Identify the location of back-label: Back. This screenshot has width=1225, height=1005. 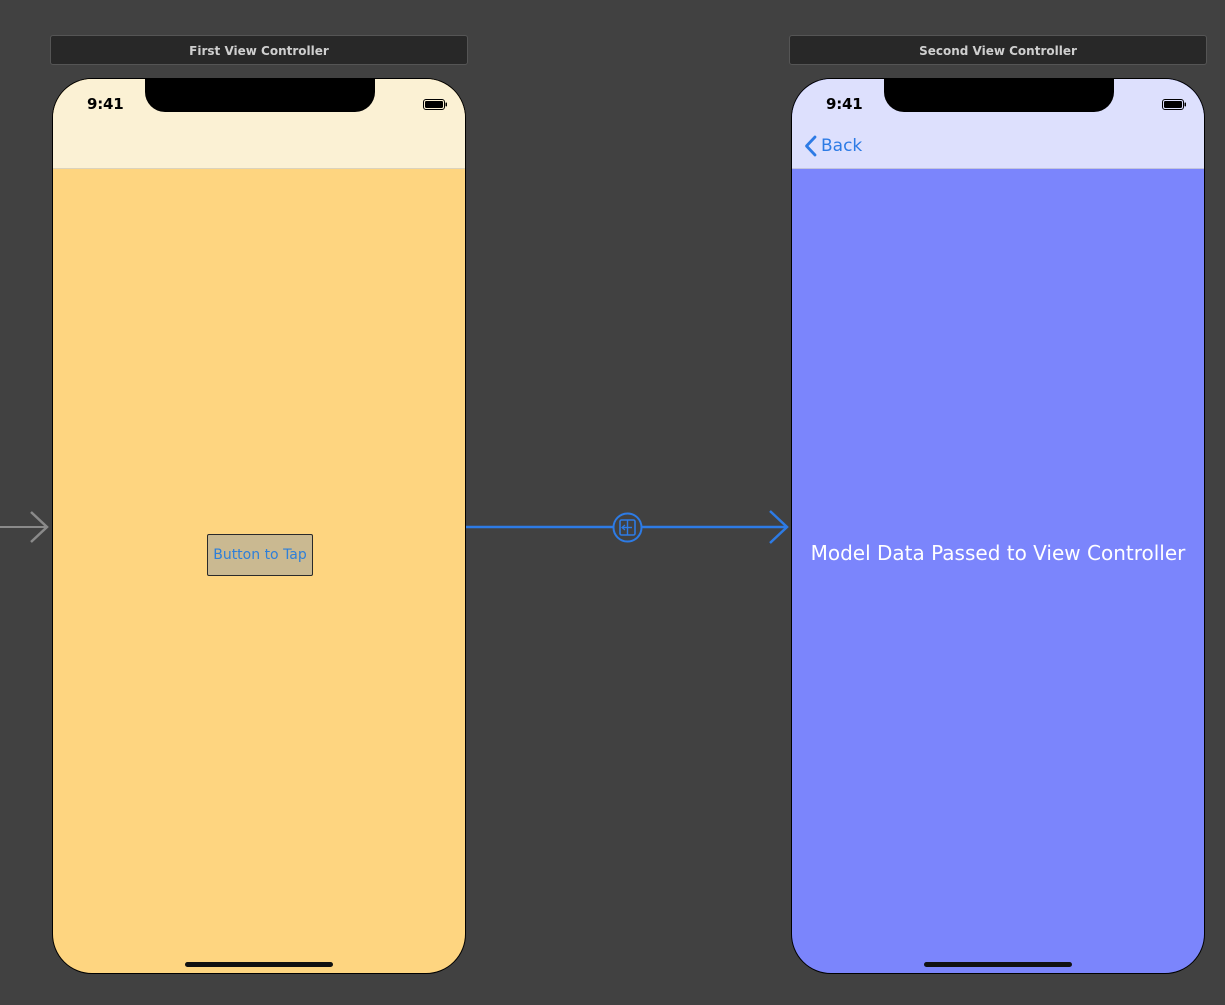
(842, 146).